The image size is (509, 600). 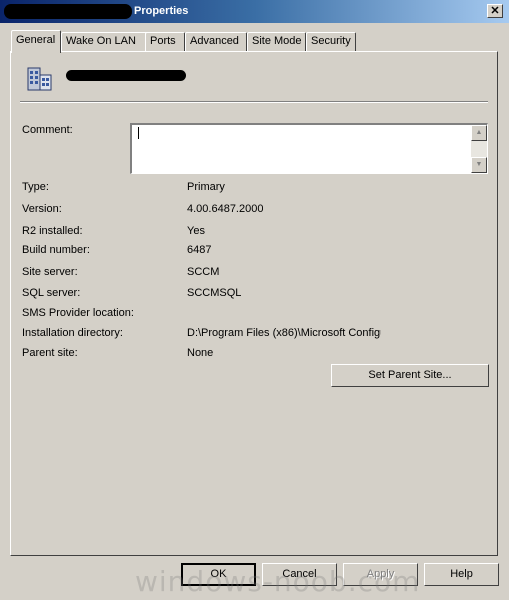 I want to click on help-button: Help, so click(x=461, y=574).